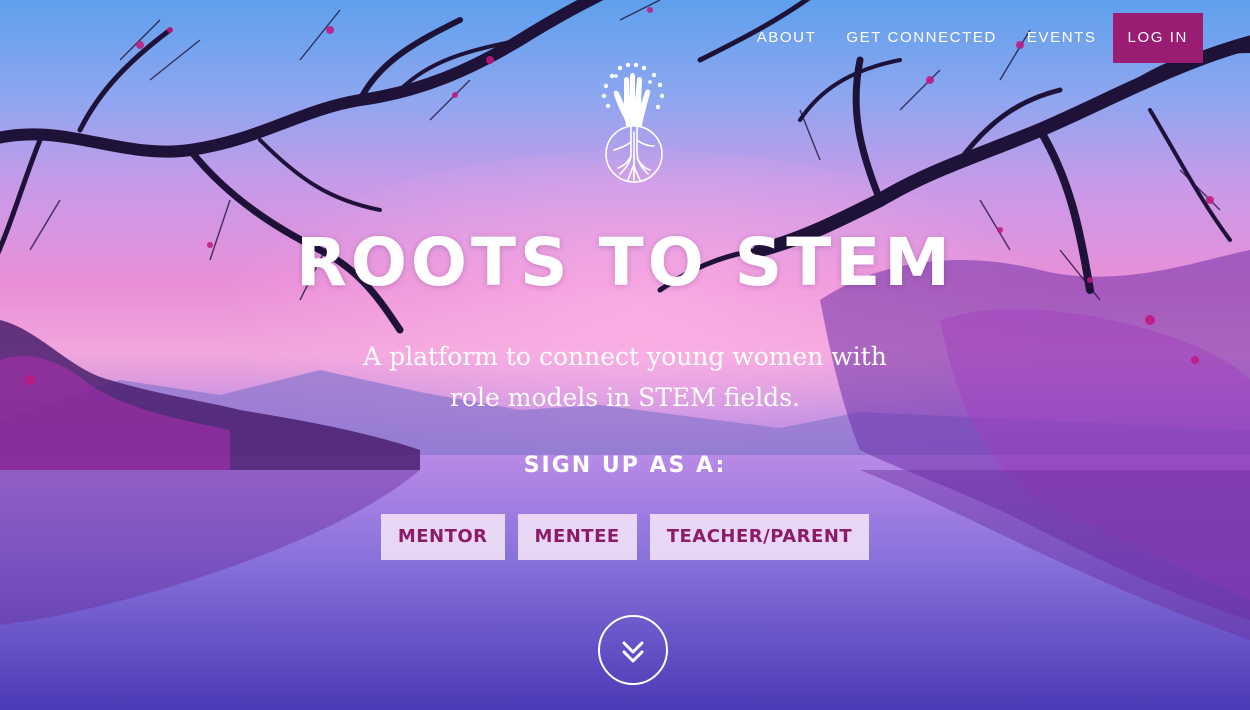 This screenshot has width=1250, height=710. What do you see at coordinates (625, 465) in the screenshot?
I see `signup-heading: SIGN UP AS A:` at bounding box center [625, 465].